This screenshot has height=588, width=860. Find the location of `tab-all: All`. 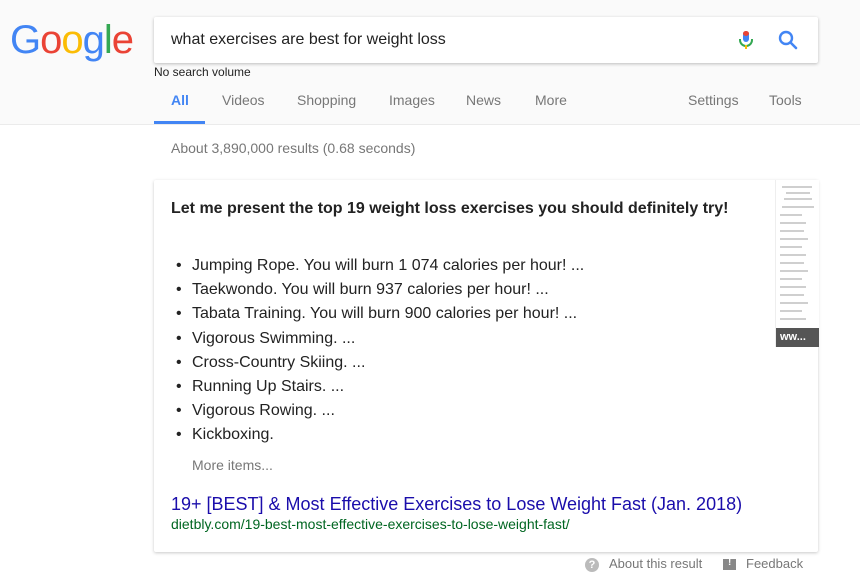

tab-all: All is located at coordinates (180, 100).